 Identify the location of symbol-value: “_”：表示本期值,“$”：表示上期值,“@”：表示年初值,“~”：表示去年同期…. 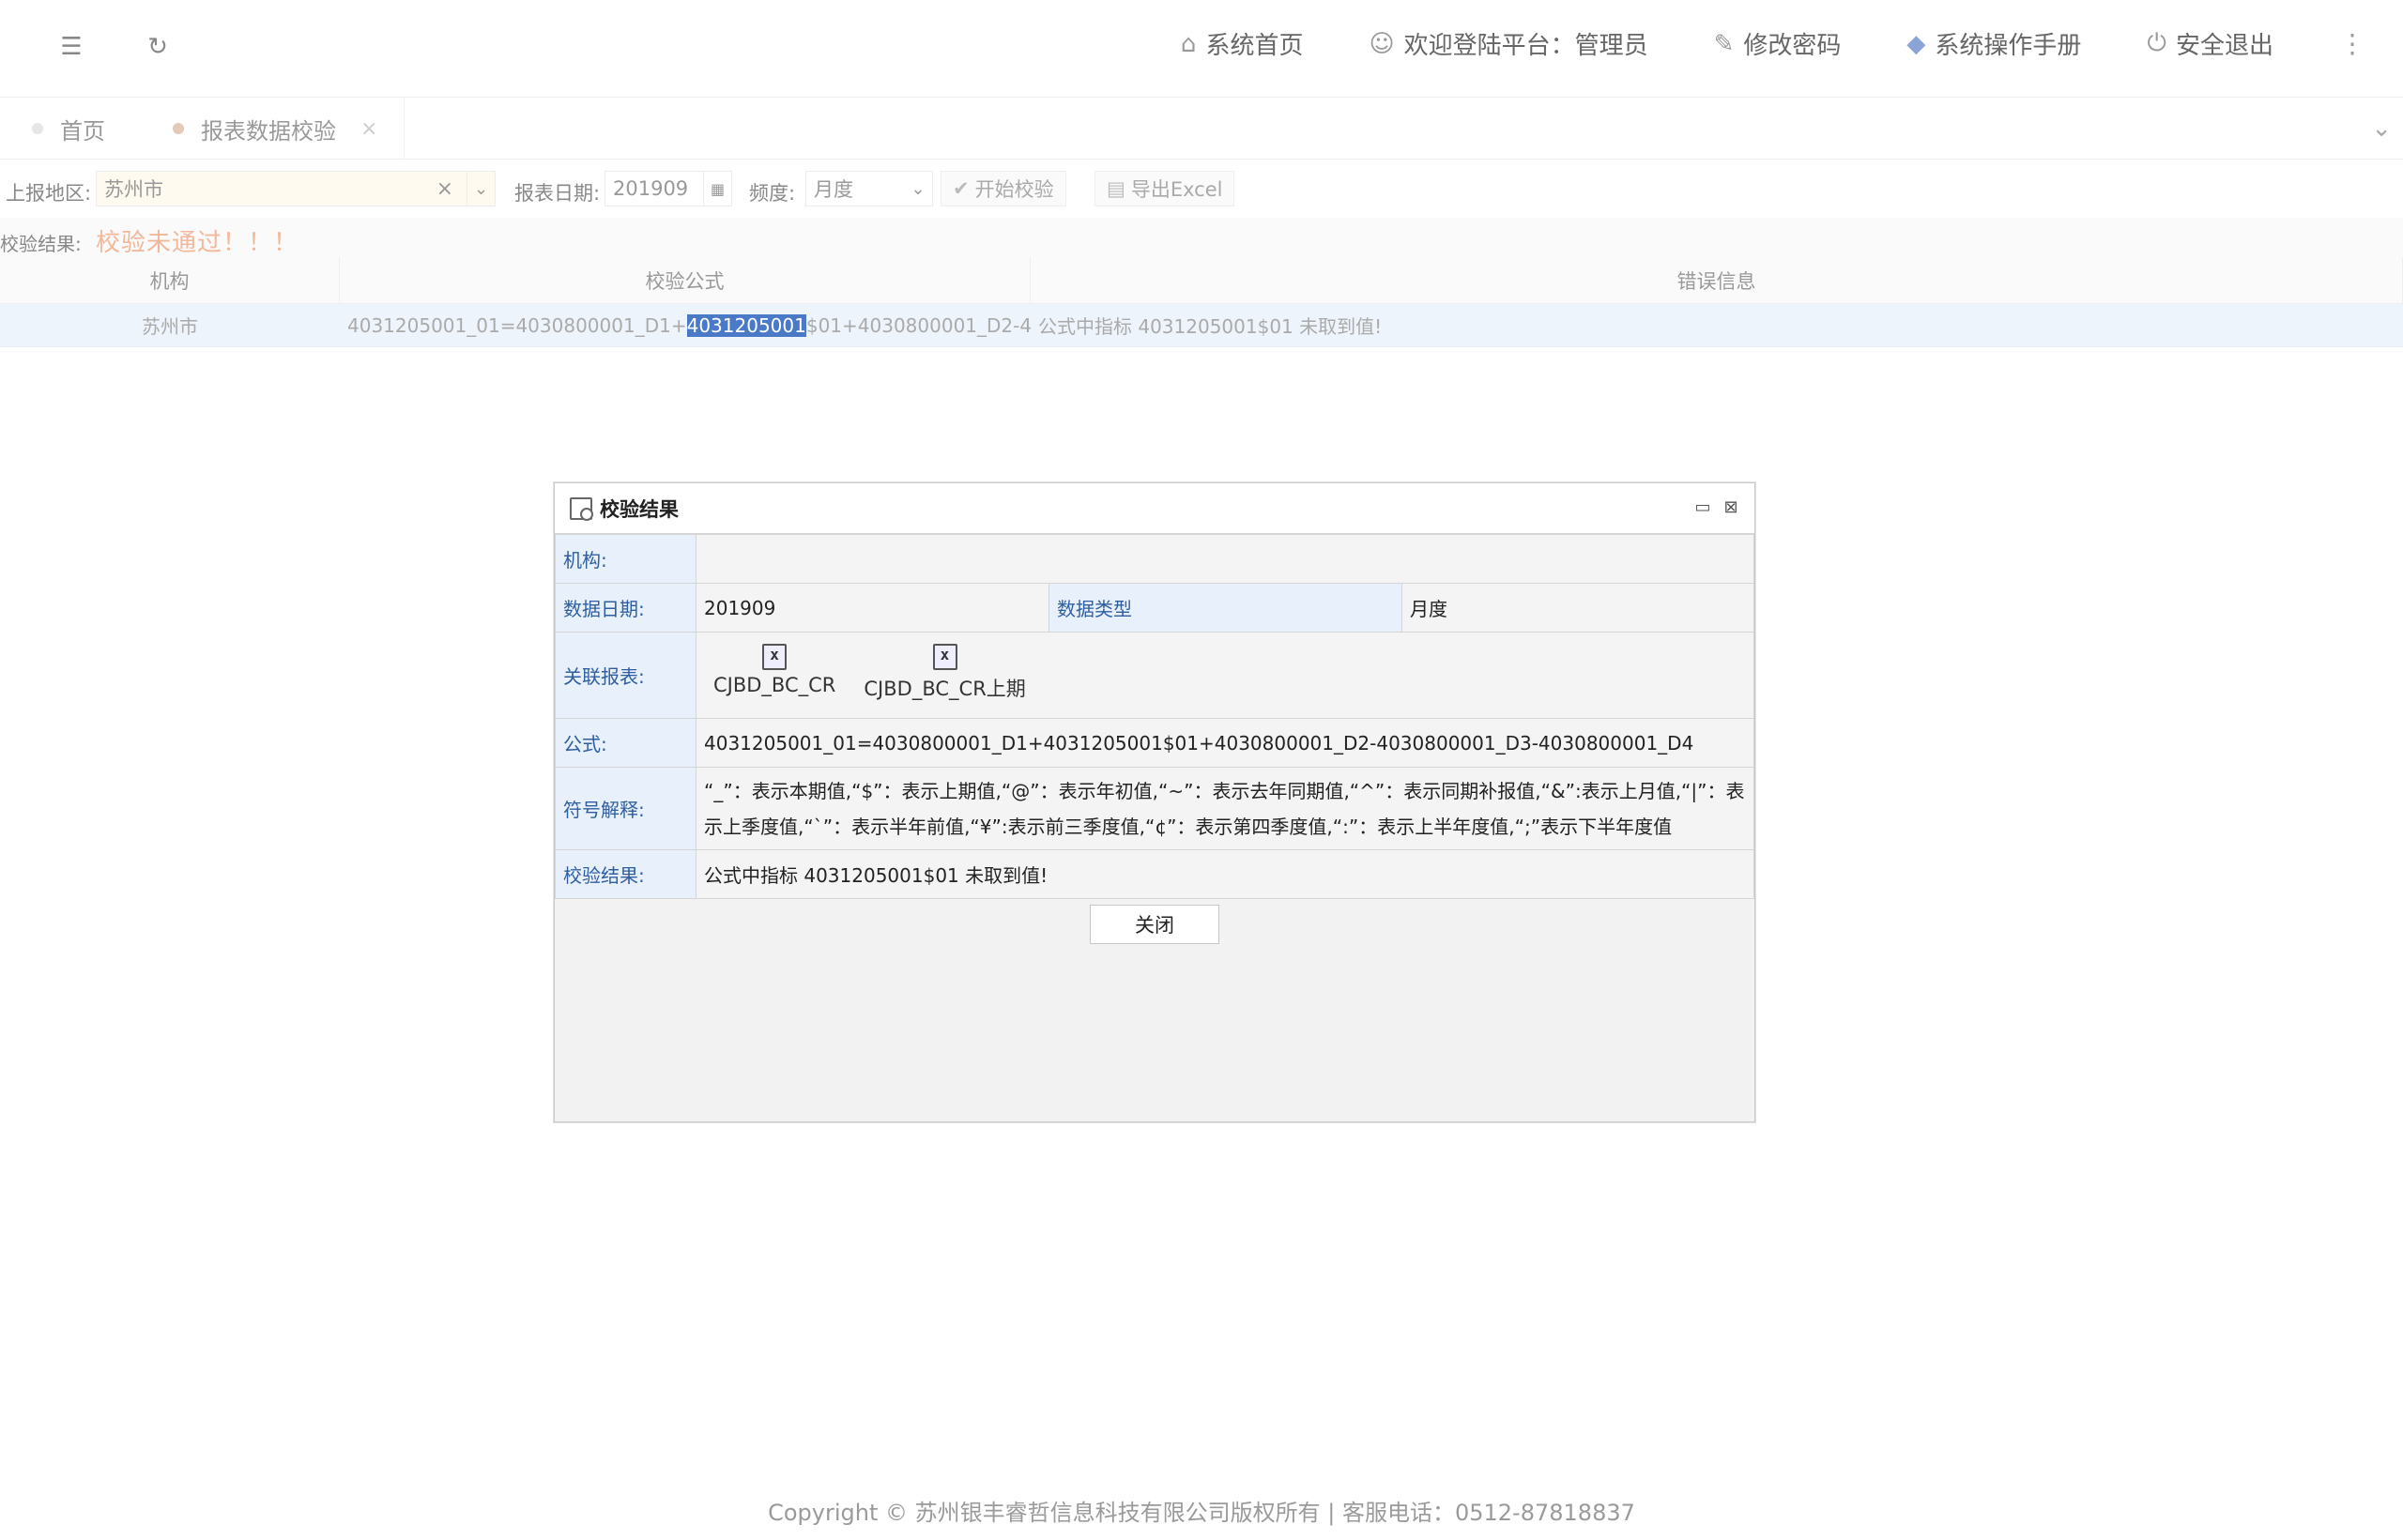
(1225, 809).